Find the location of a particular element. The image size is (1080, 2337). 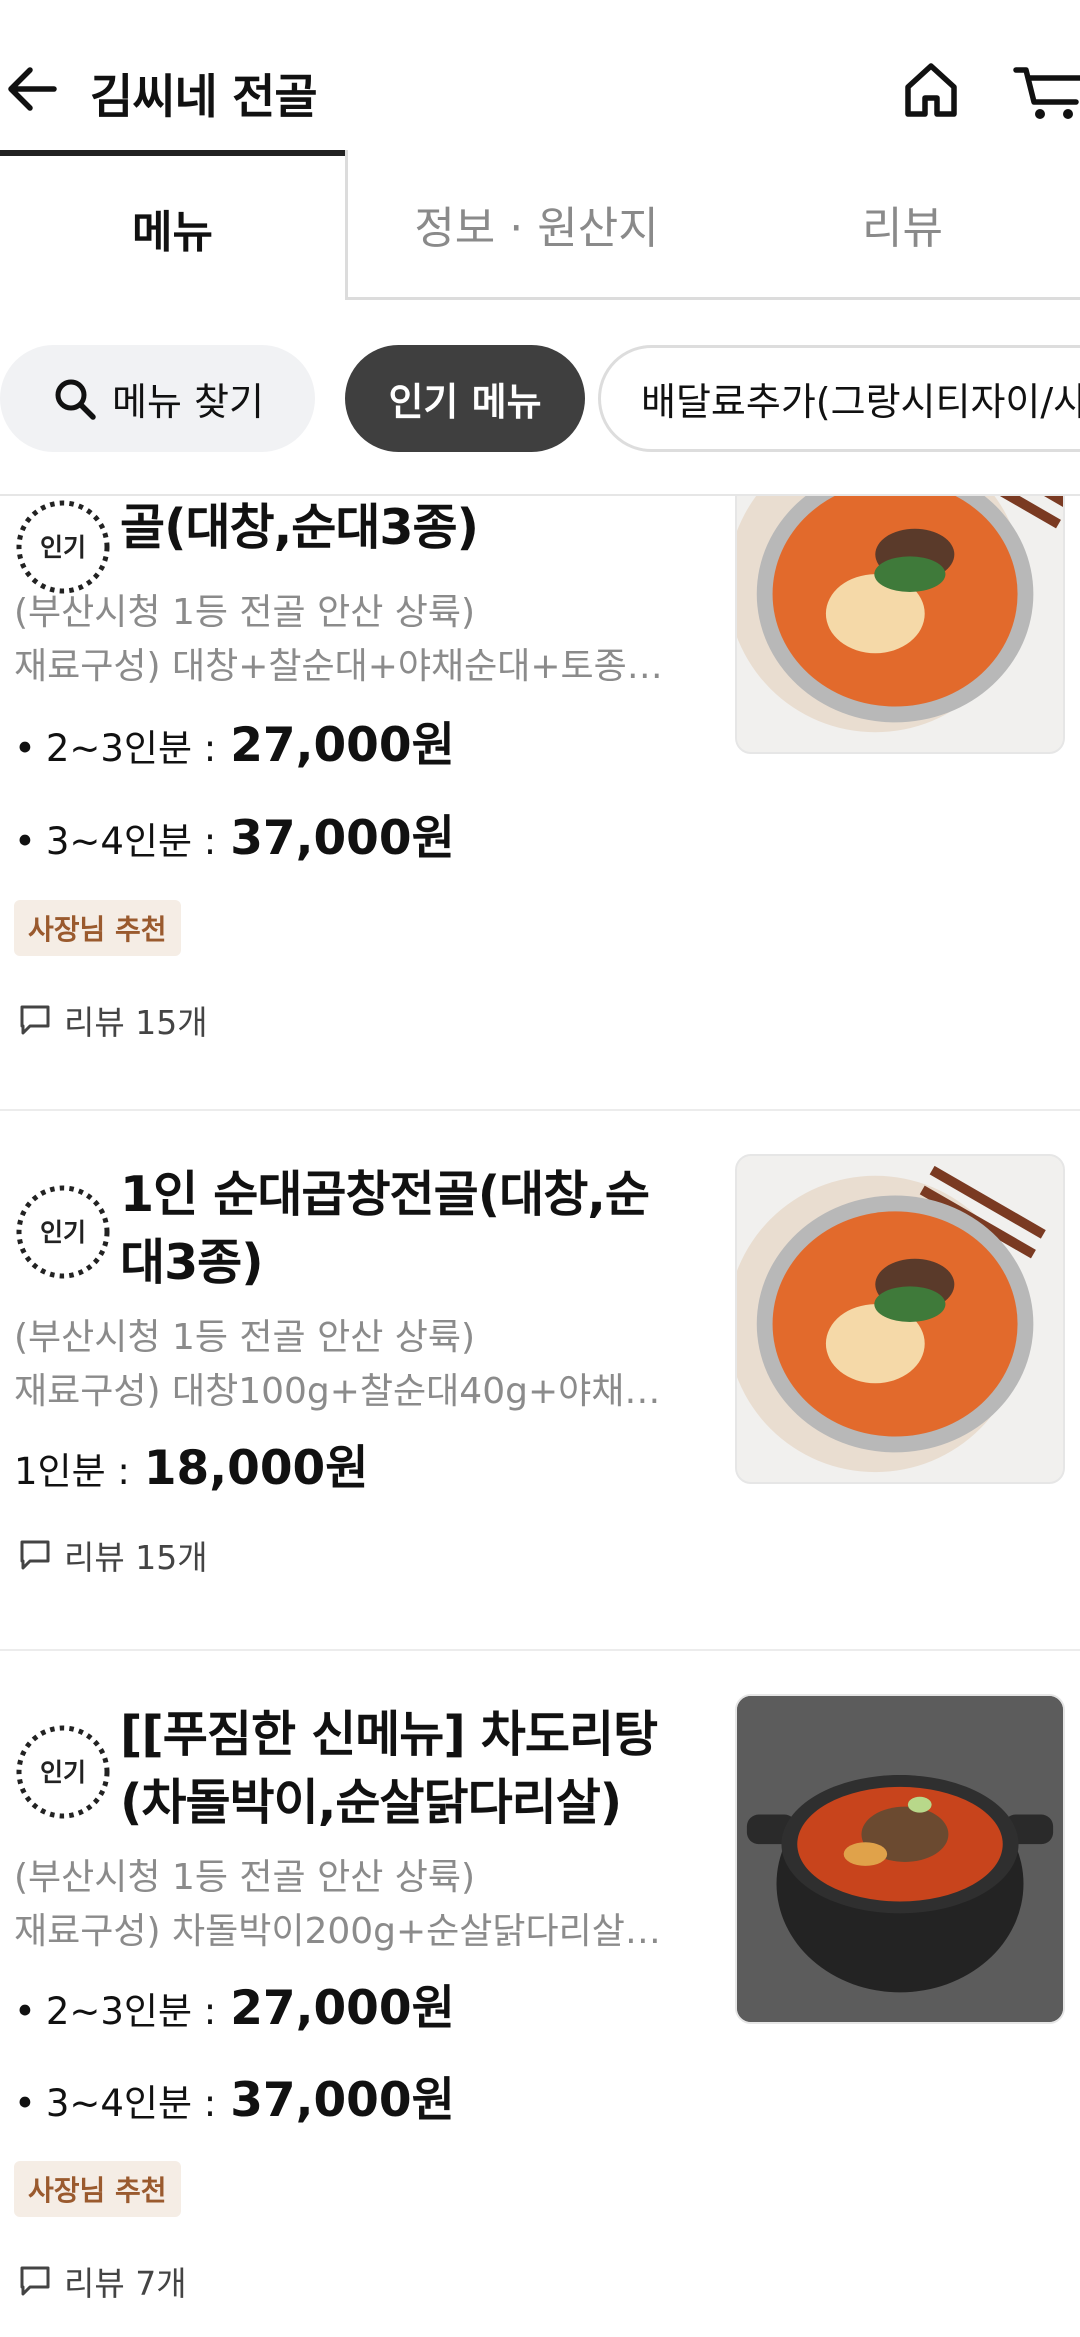

price-value: 18,000원 is located at coordinates (256, 1468).